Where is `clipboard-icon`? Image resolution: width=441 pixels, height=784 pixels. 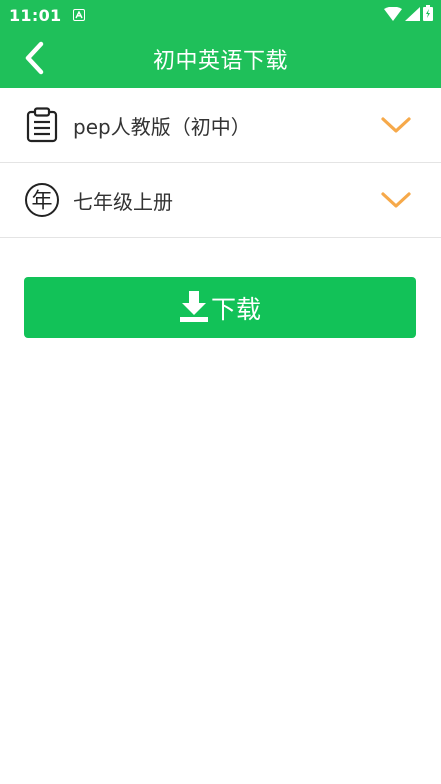 clipboard-icon is located at coordinates (42, 125).